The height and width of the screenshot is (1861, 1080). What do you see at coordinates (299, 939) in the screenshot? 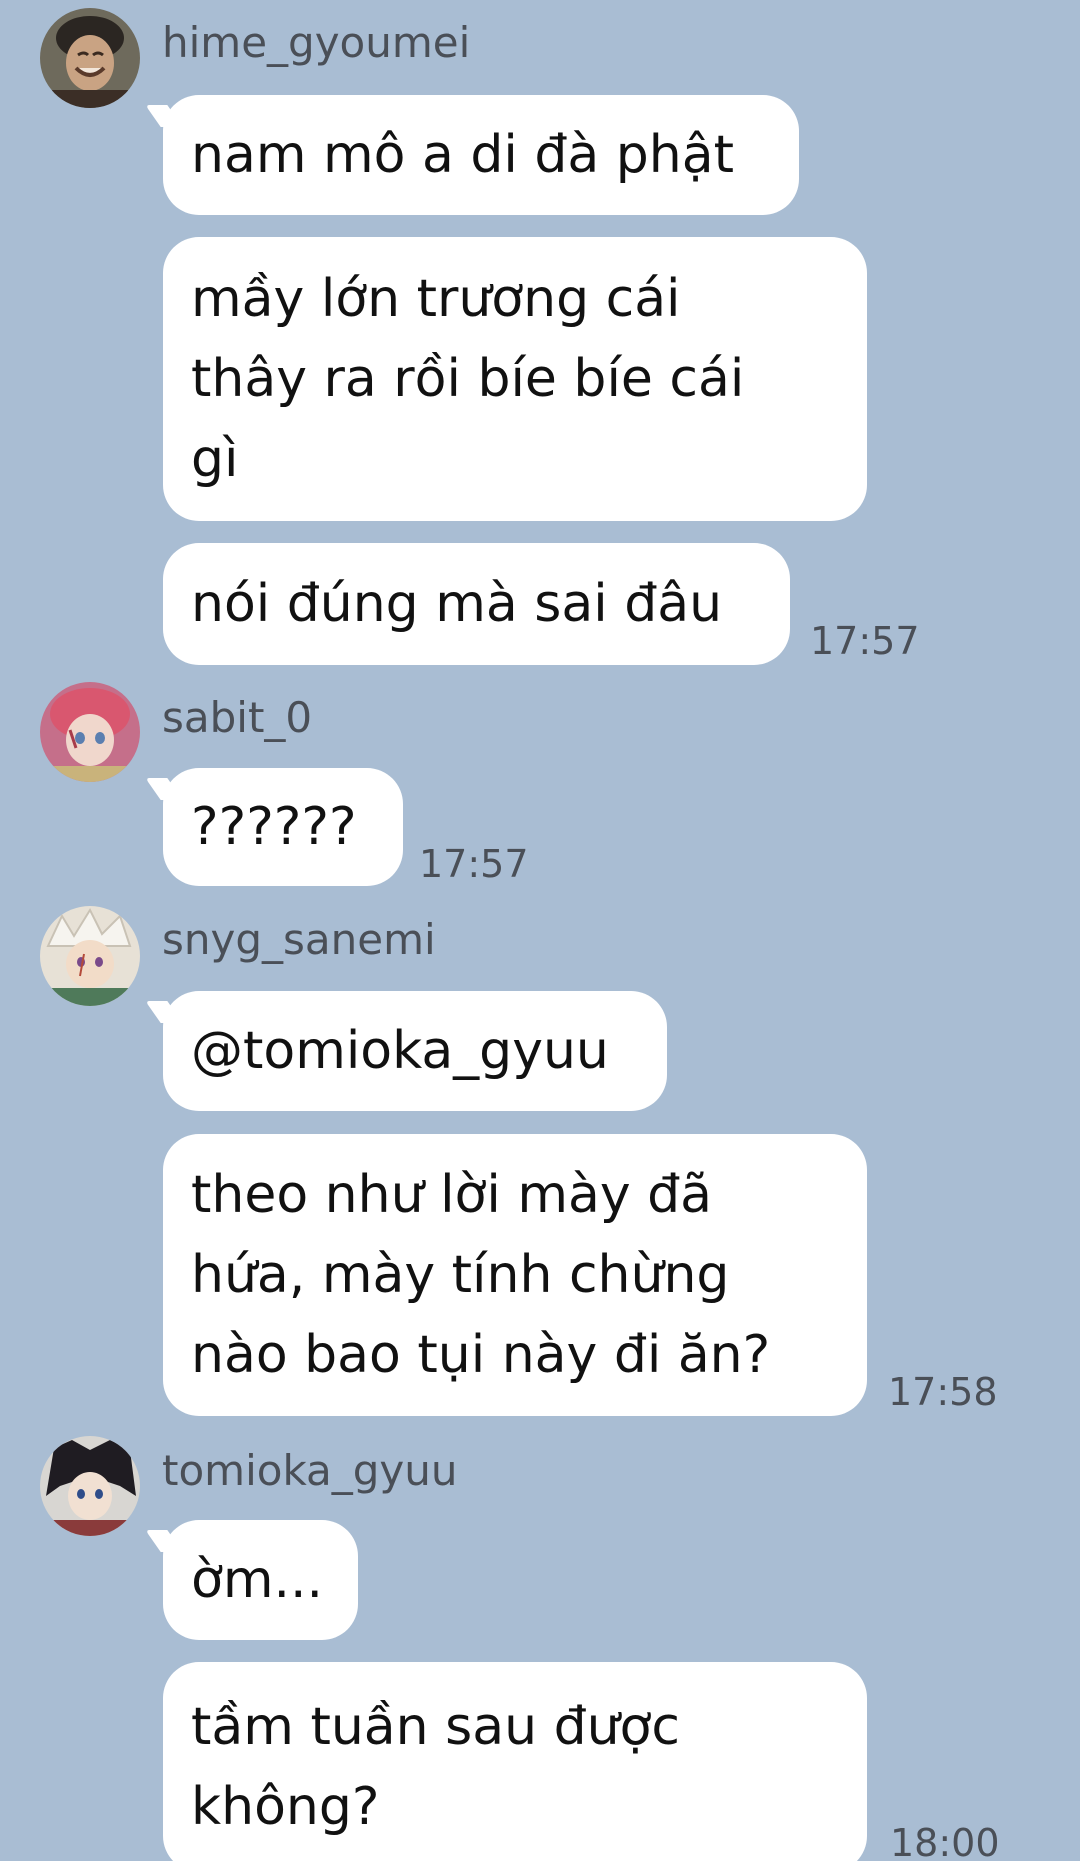
I see `sender-name: snyg_sanemi` at bounding box center [299, 939].